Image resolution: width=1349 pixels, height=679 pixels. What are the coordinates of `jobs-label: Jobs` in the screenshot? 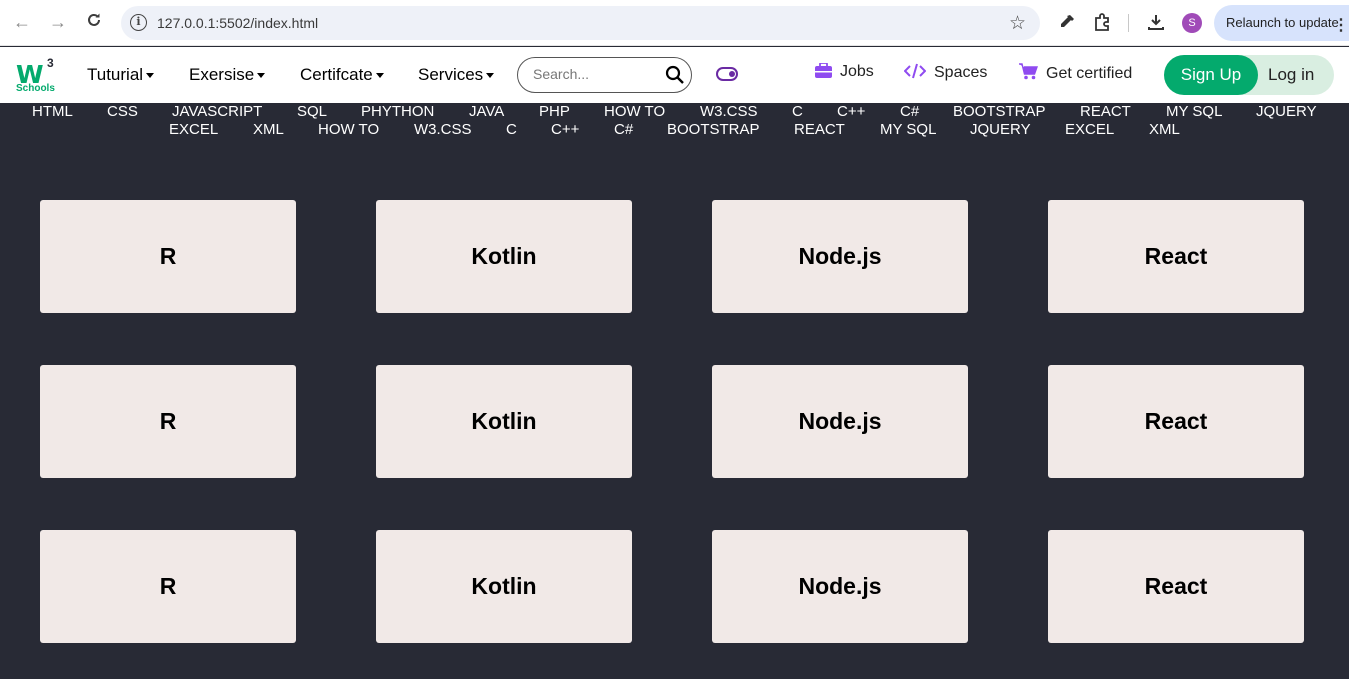 It's located at (857, 71).